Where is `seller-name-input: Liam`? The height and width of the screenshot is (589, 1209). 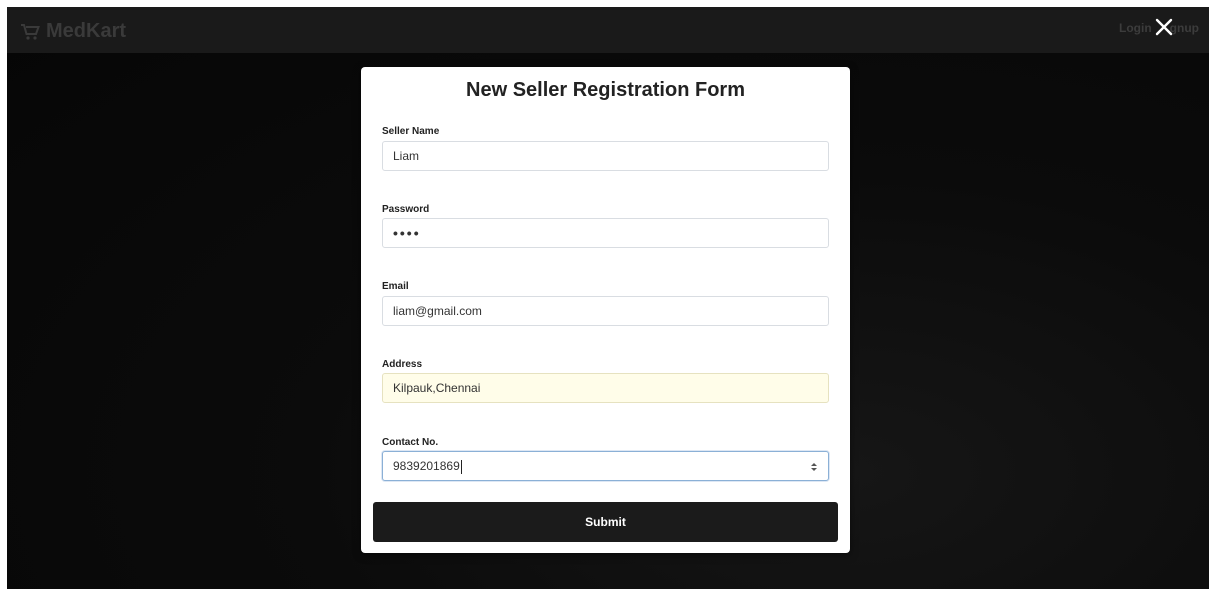 seller-name-input: Liam is located at coordinates (605, 156).